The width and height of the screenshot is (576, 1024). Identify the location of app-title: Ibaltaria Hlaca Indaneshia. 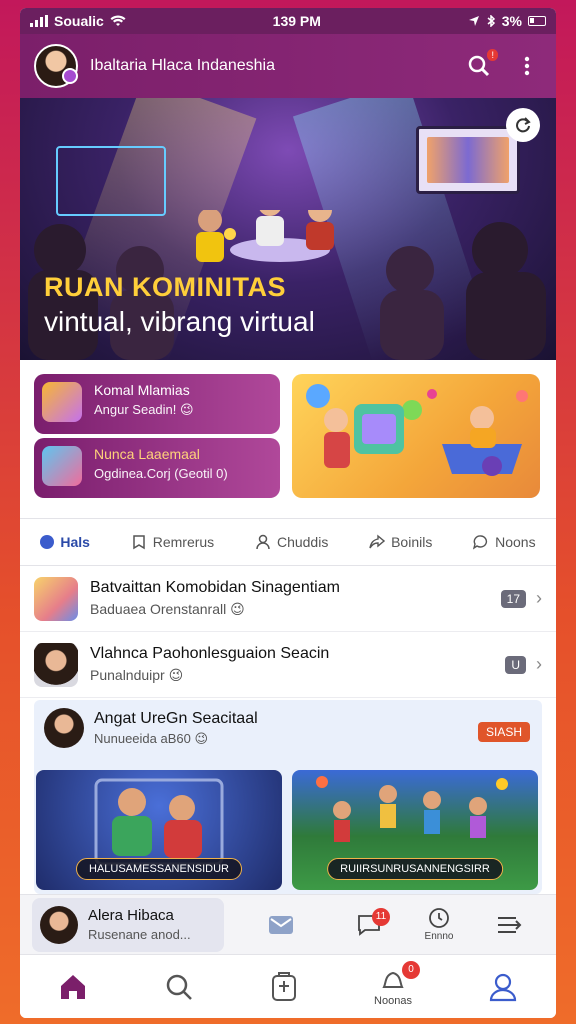
(183, 65).